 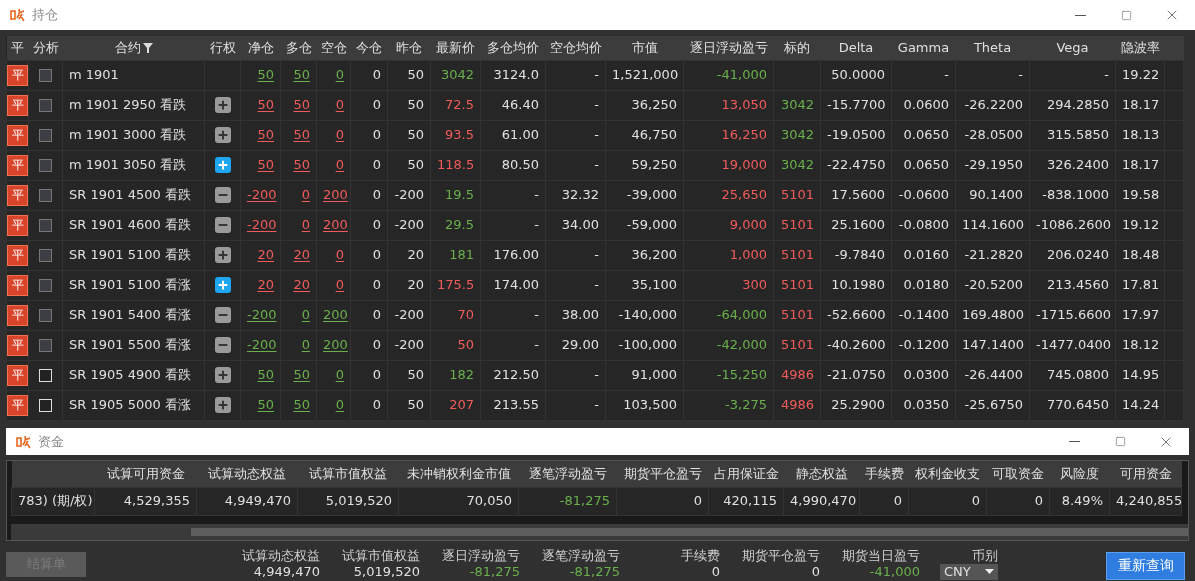 What do you see at coordinates (654, 255) in the screenshot?
I see `table-cell: 36,200` at bounding box center [654, 255].